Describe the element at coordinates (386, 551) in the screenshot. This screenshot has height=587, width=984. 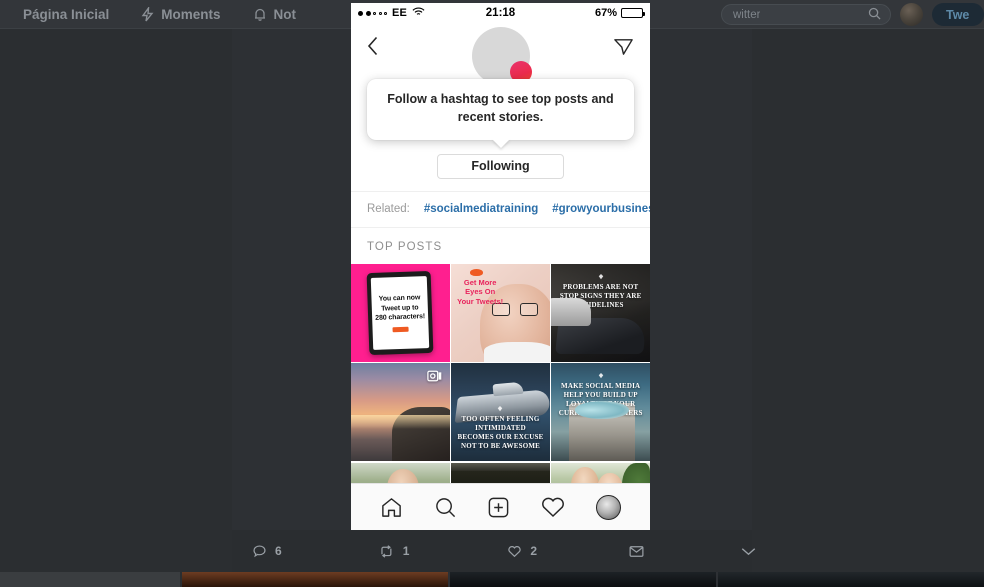
I see `retweet-icon` at that location.